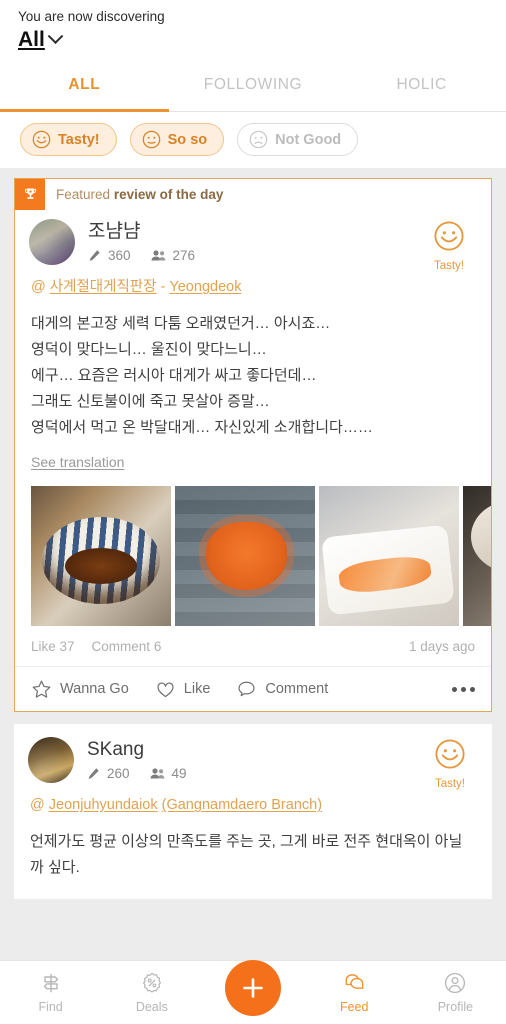  I want to click on scope-value: All, so click(31, 39).